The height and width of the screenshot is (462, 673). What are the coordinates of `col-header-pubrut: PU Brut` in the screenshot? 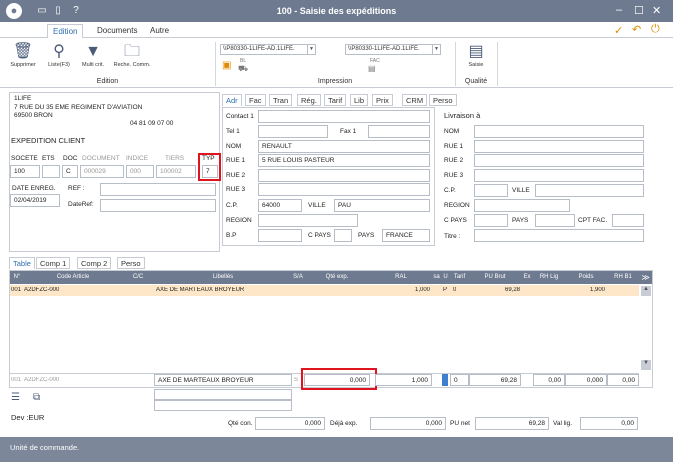 It's located at (495, 277).